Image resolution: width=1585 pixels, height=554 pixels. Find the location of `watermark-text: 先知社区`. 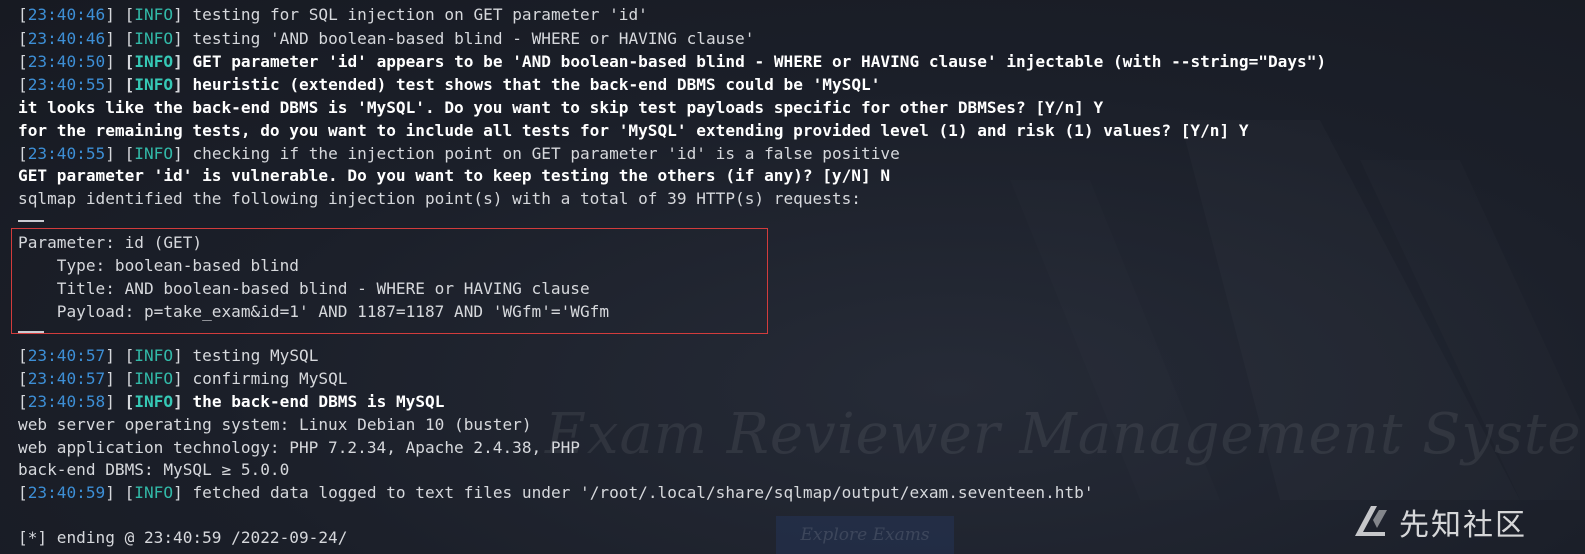

watermark-text: 先知社区 is located at coordinates (1463, 525).